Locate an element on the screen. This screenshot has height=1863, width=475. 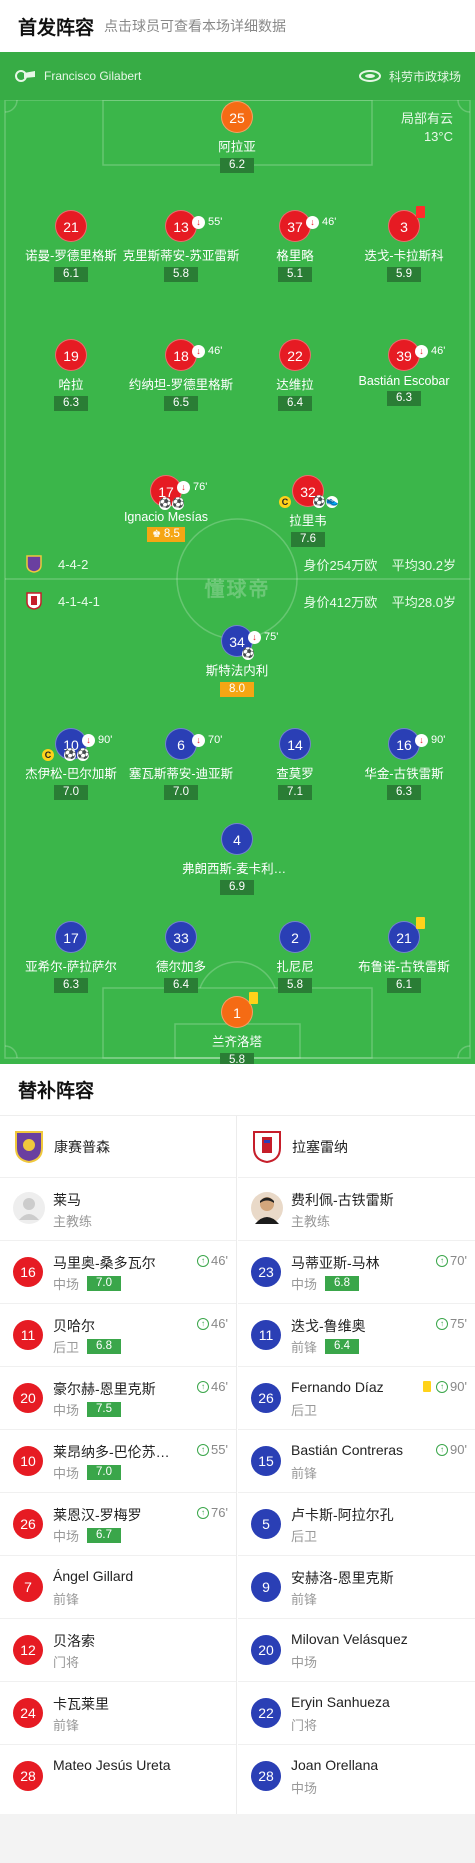
substitution-out: ↓ 46' is located at coordinates (321, 222).